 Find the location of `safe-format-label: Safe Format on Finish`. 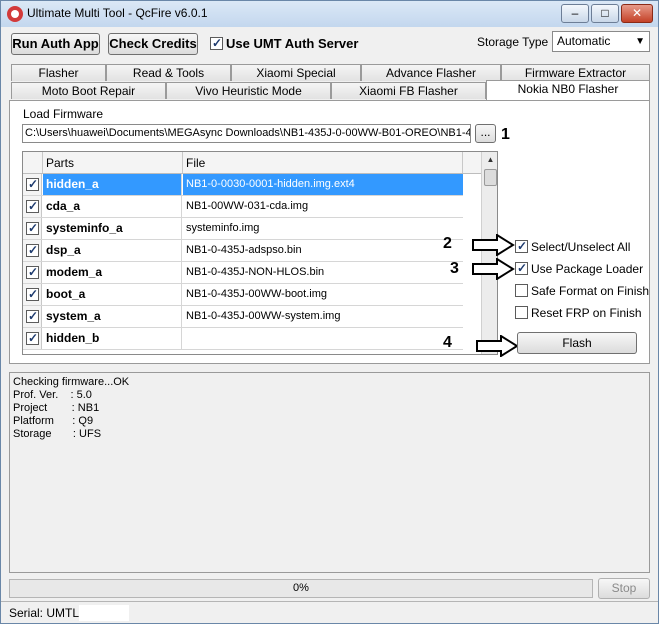

safe-format-label: Safe Format on Finish is located at coordinates (590, 291).